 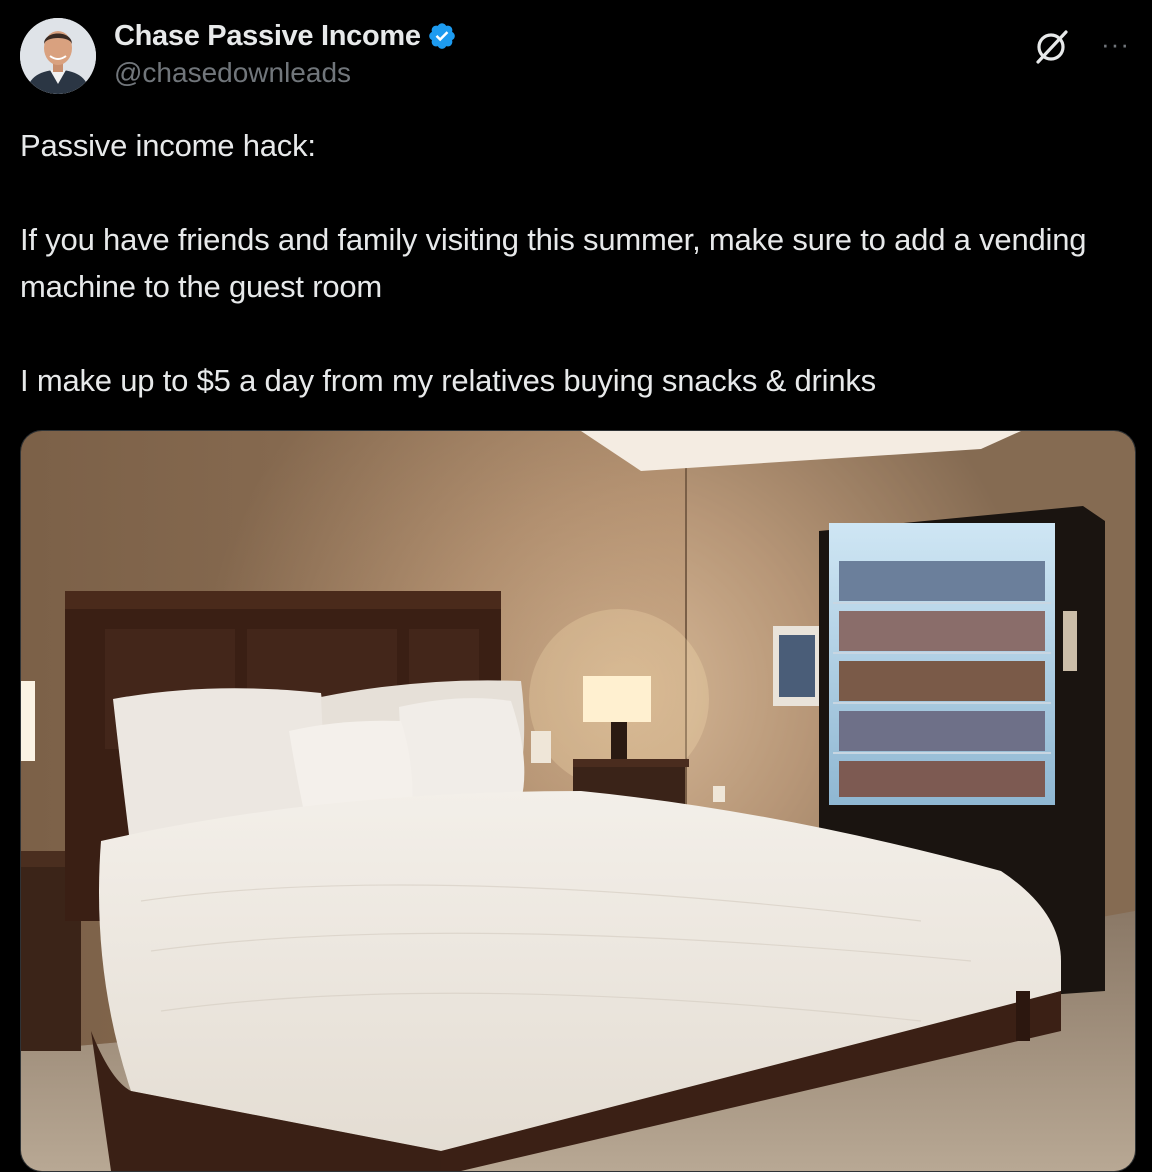 I want to click on tweet-paragraph: Passive income hack:, so click(x=168, y=145).